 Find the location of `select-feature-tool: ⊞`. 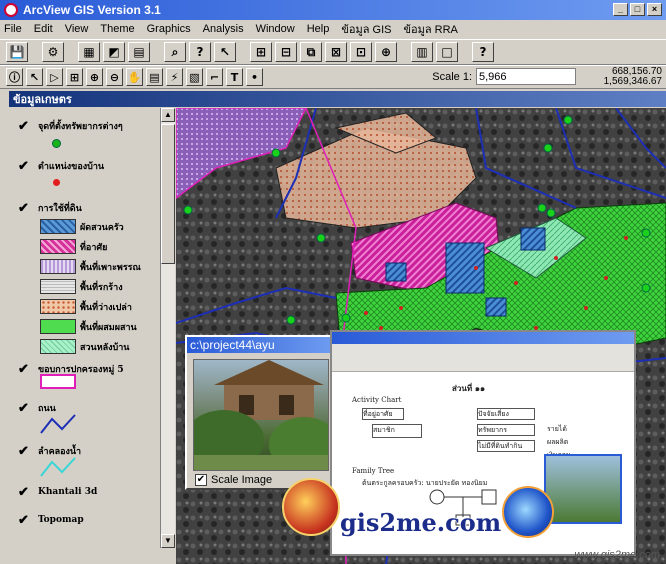

select-feature-tool: ⊞ is located at coordinates (74, 77).